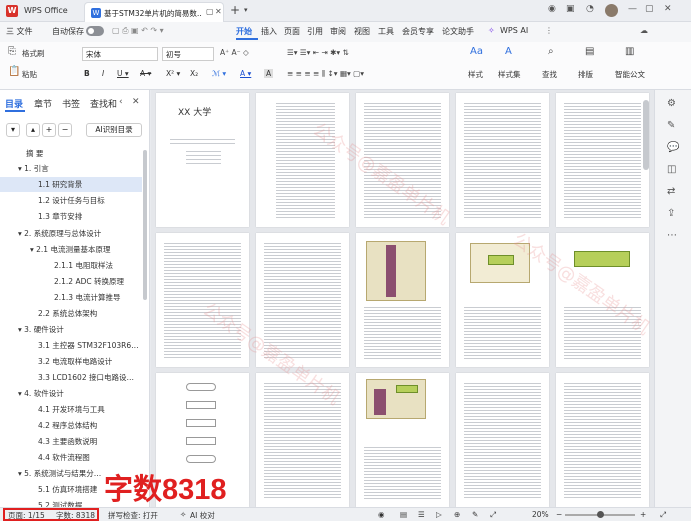 This screenshot has width=691, height=521. I want to click on copilot-icon: ◉, so click(552, 9).